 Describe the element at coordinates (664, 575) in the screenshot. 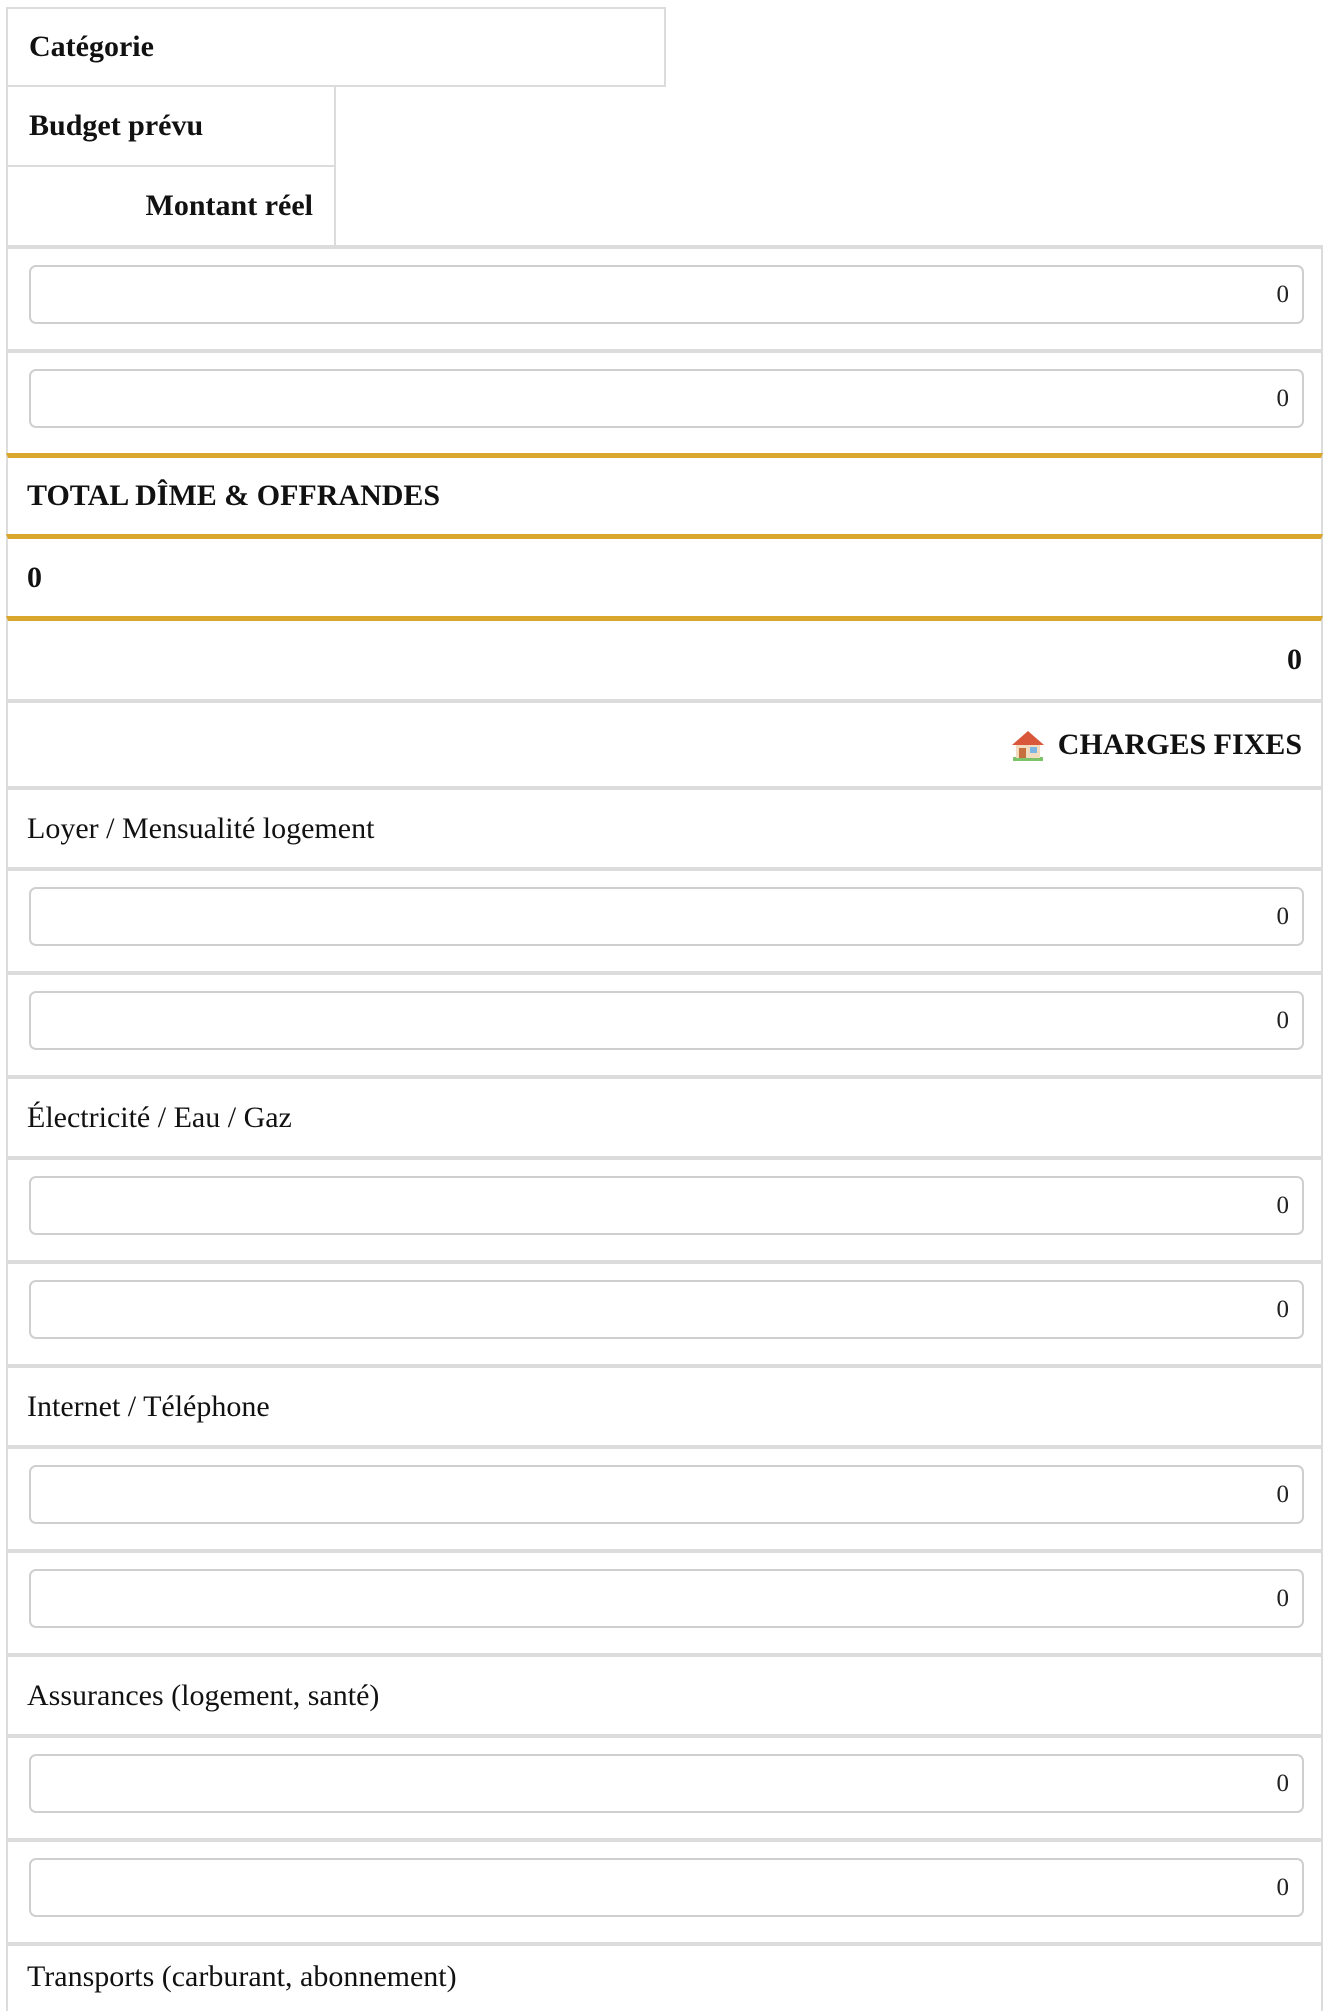

I see `total-tithe-planned-cell: 0` at that location.